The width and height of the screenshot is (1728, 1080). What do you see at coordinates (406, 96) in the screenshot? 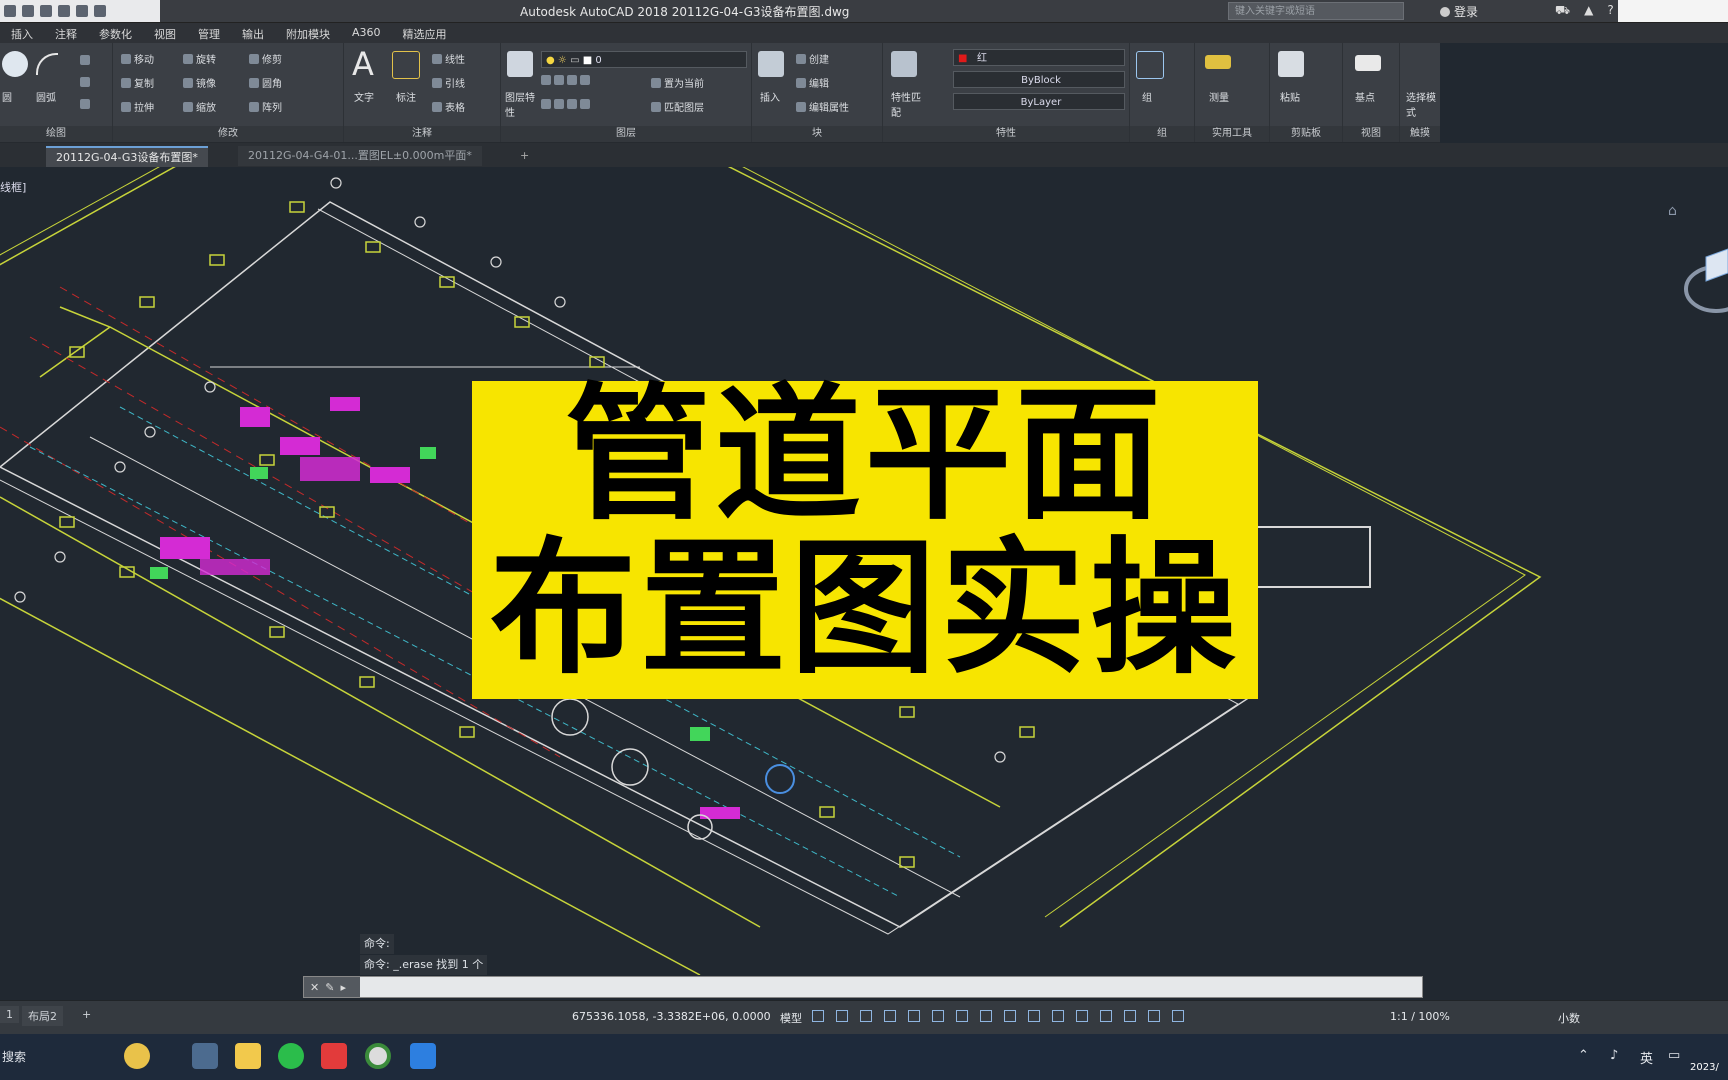
I see `dimension-button: 标注` at bounding box center [406, 96].